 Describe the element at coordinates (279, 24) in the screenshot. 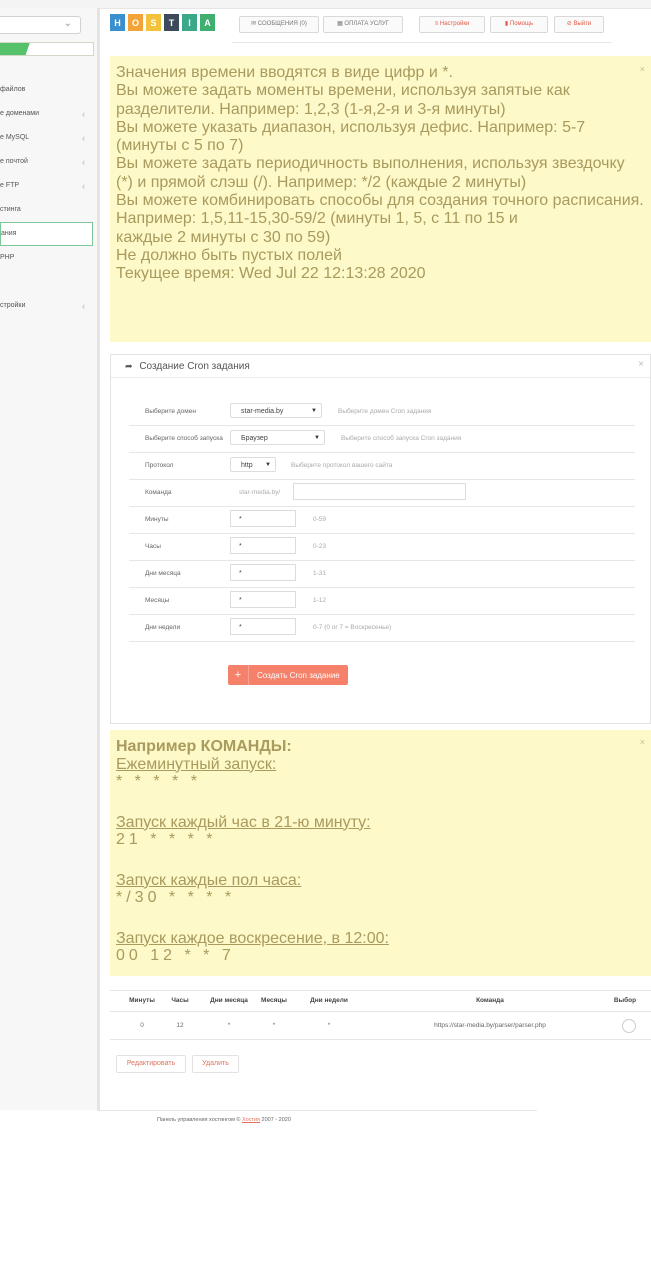

I see `messages-button: ✉ СООБЩЕНИЯ (0)` at that location.